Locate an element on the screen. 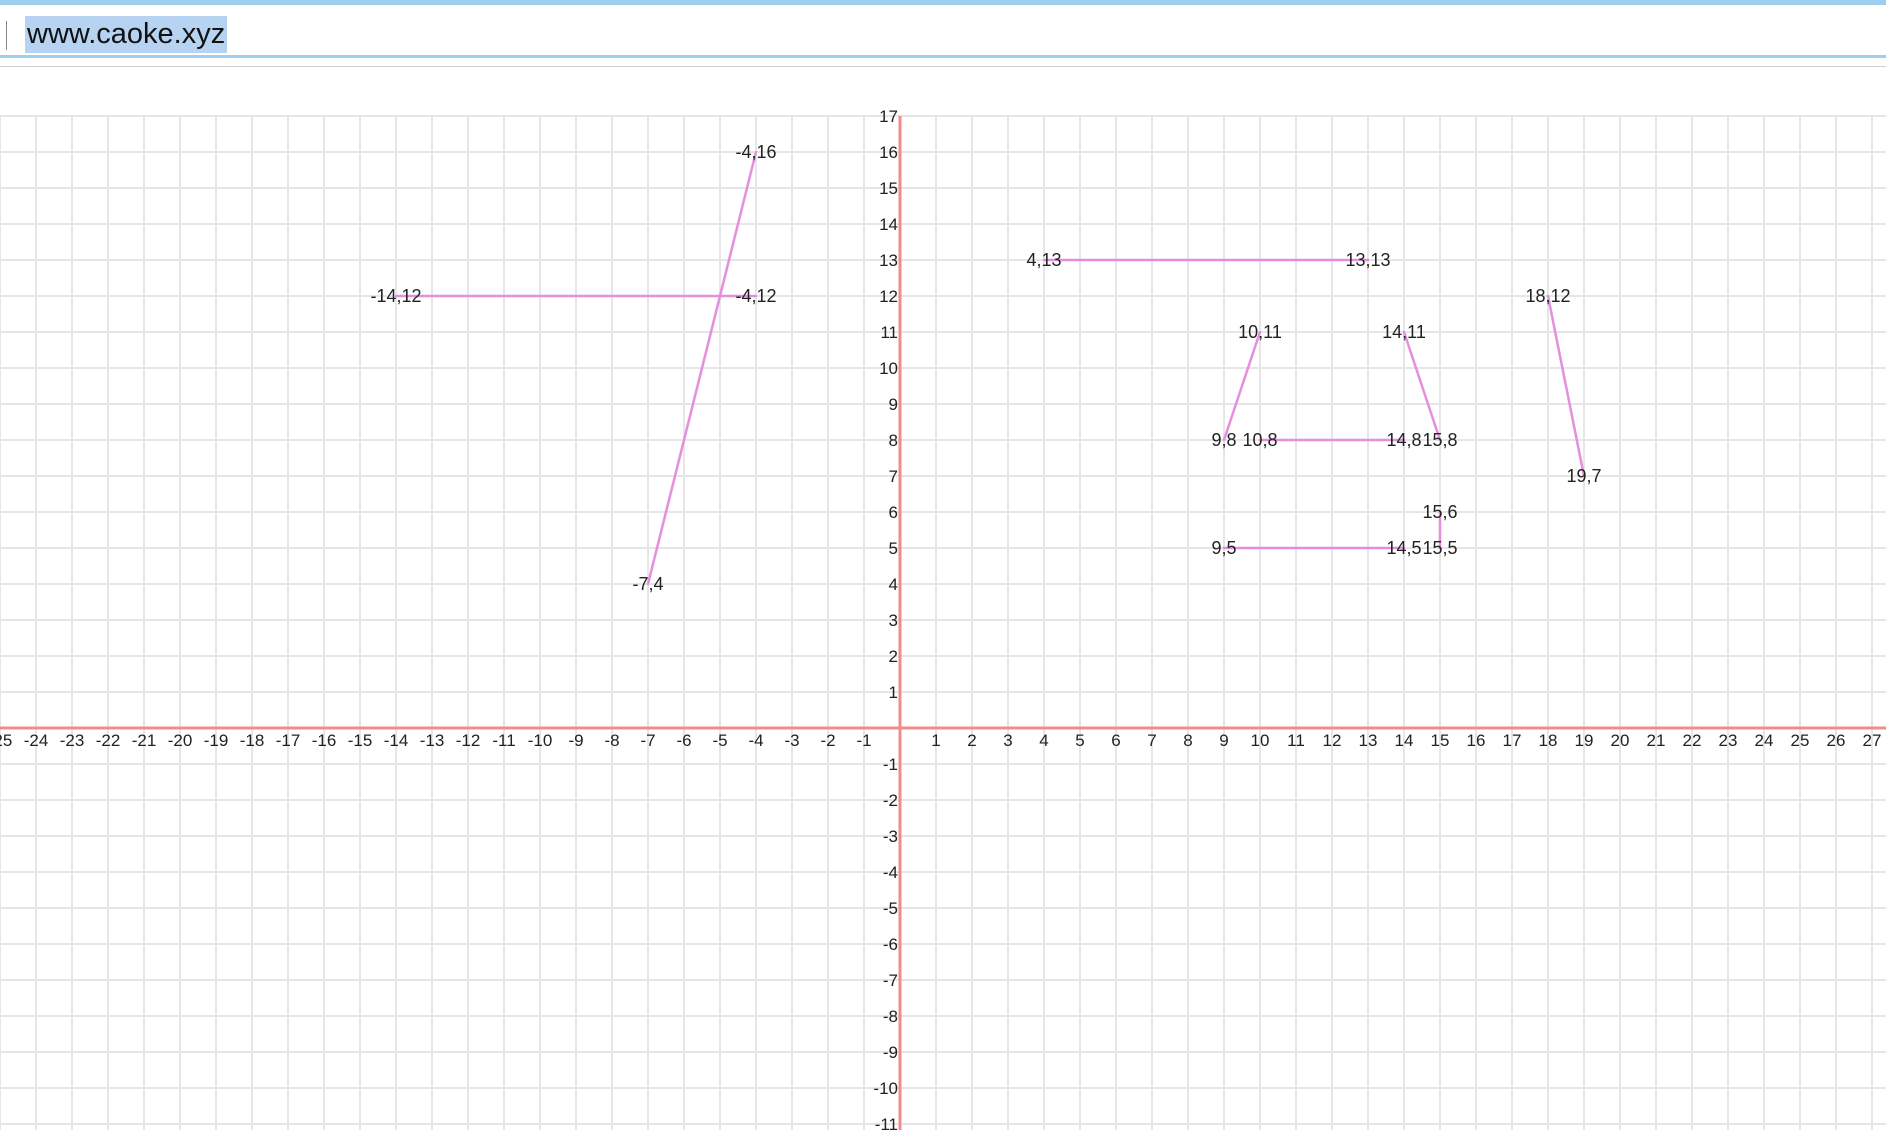  y-tick-label: 14 is located at coordinates (888, 224).